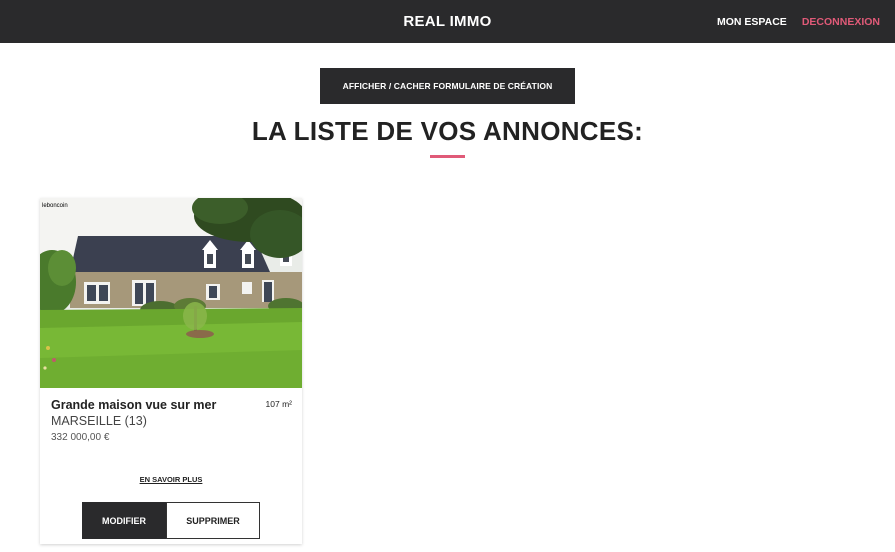 This screenshot has width=895, height=552. What do you see at coordinates (124, 520) in the screenshot?
I see `edit-button: MODIFIER` at bounding box center [124, 520].